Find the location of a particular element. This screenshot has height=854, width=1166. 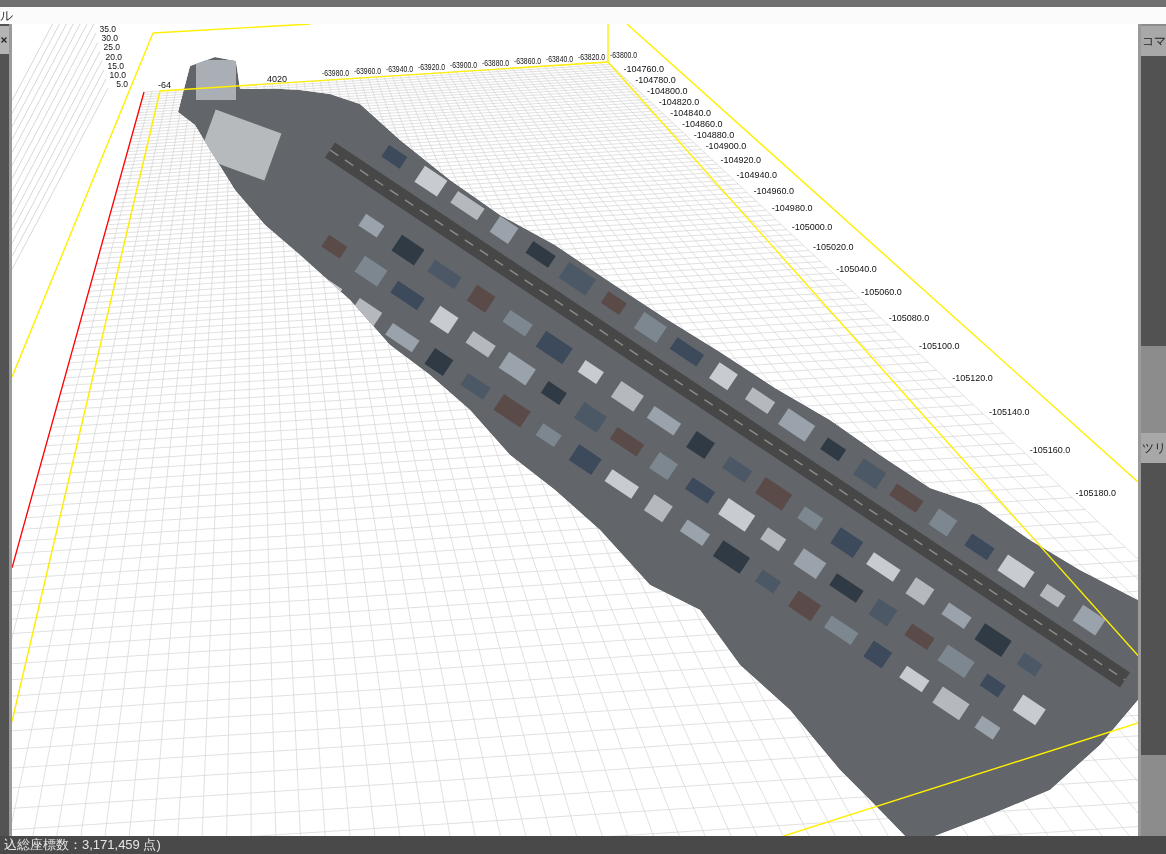

axis-label: -105140.0 is located at coordinates (1009, 412).